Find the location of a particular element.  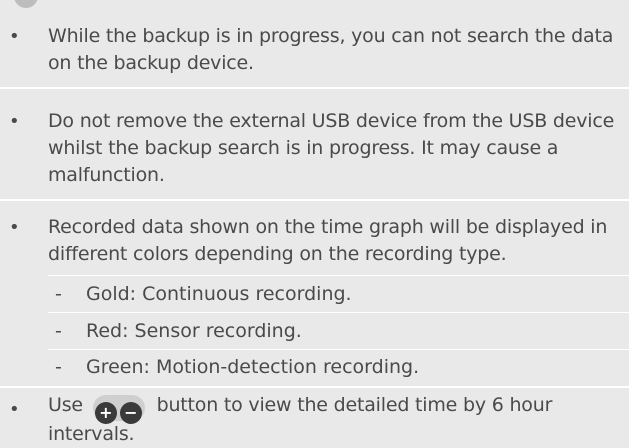

sub-item-1-dash: - is located at coordinates (58, 294).